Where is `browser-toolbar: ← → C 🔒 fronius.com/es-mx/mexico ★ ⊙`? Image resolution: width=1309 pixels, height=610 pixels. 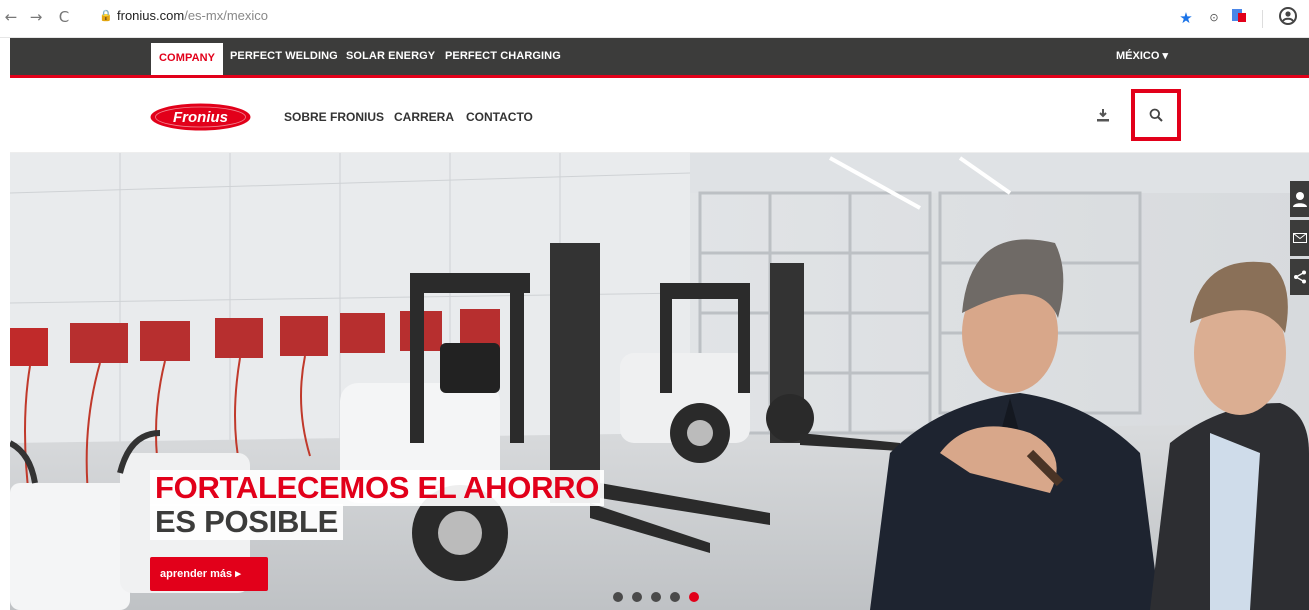 browser-toolbar: ← → C 🔒 fronius.com/es-mx/mexico ★ ⊙ is located at coordinates (654, 19).